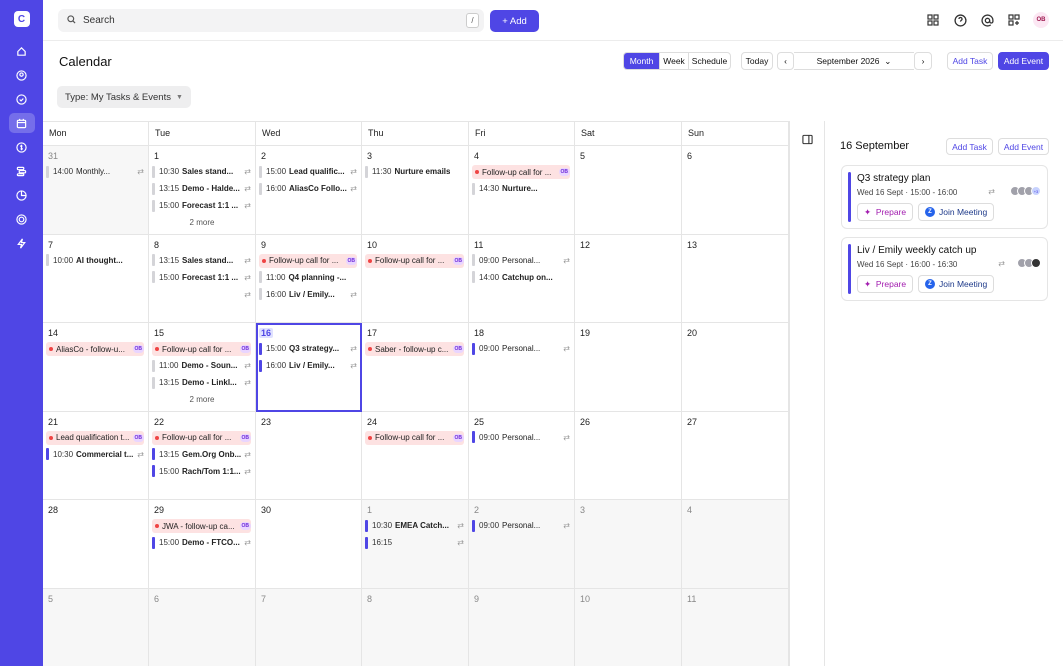  I want to click on day-cell: 10 Follow-up call for ... OB, so click(415, 279).